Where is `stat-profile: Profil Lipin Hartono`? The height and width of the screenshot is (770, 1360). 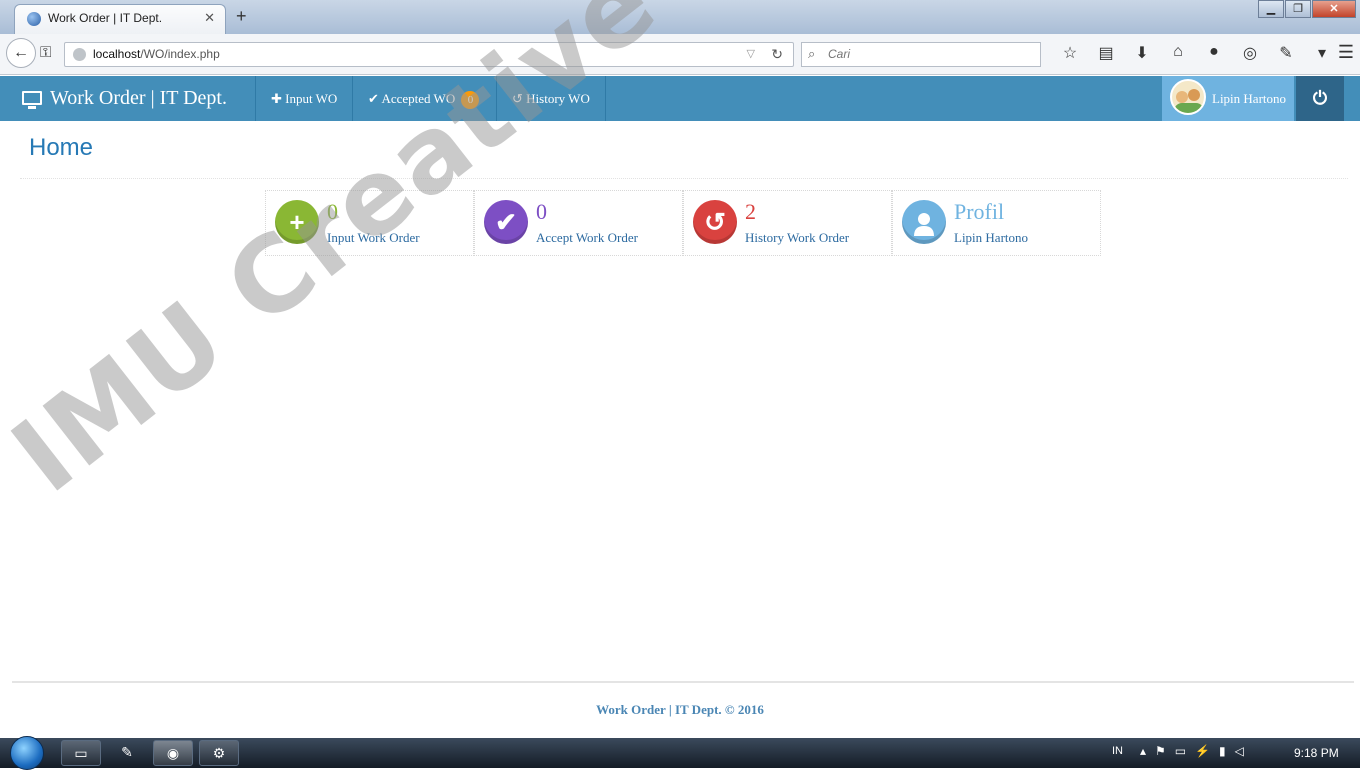
stat-profile: Profil Lipin Hartono is located at coordinates (996, 223).